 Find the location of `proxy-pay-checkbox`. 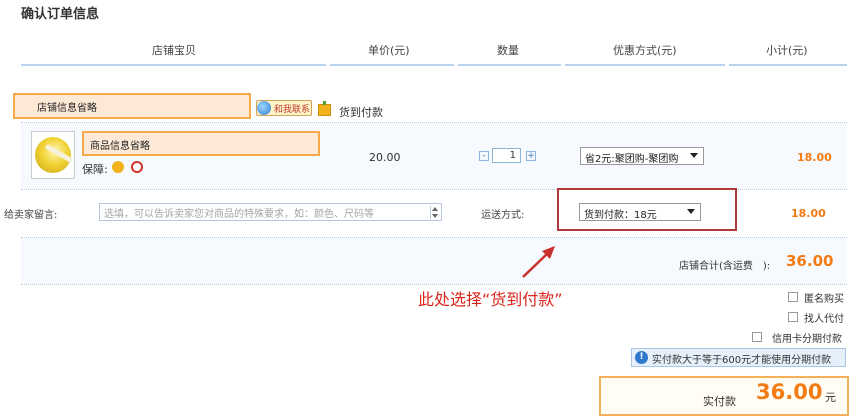

proxy-pay-checkbox is located at coordinates (793, 317).